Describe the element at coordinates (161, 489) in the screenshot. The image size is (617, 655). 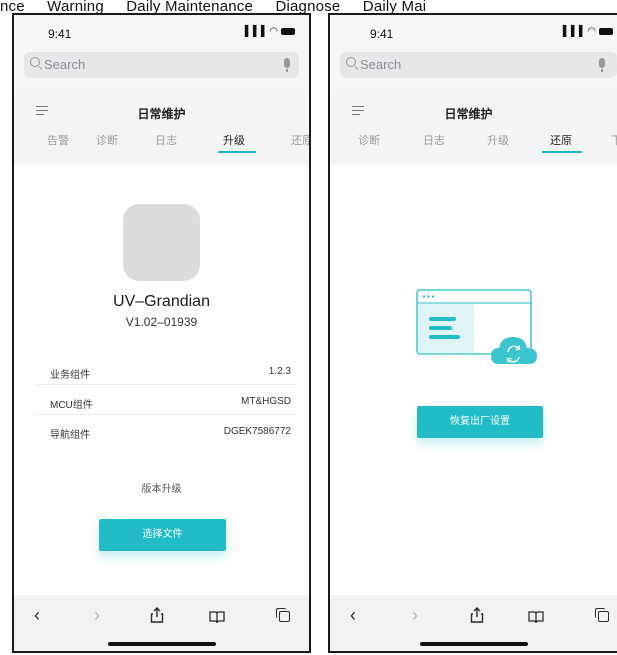
I see `version-upgrade-label: 版本升级` at that location.